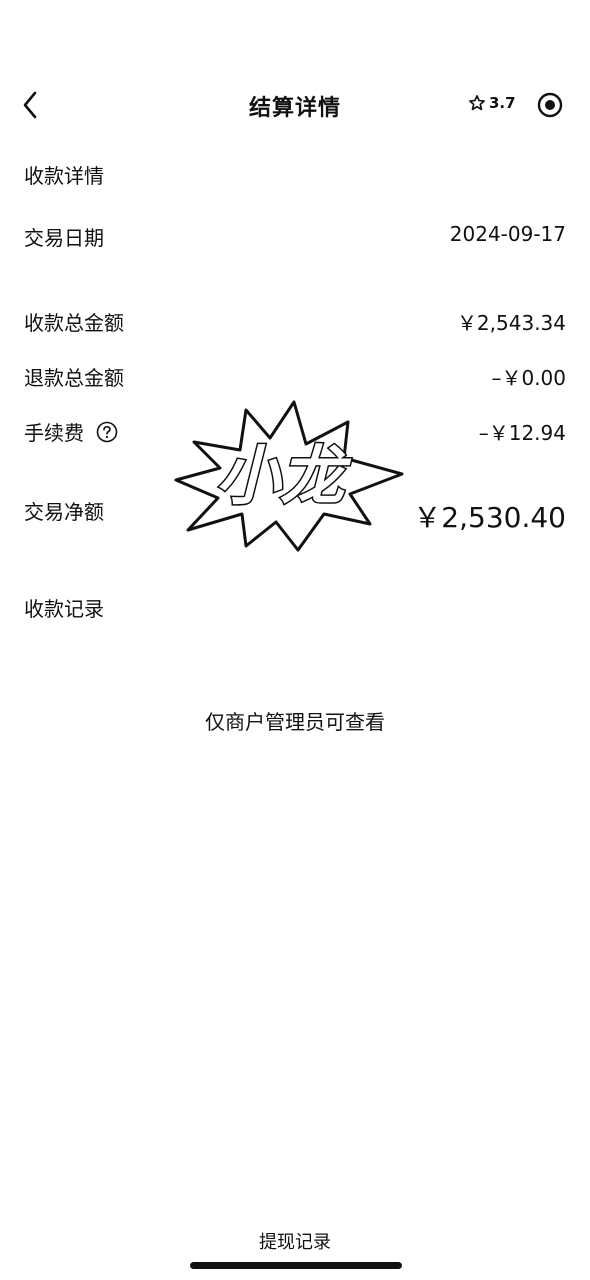  Describe the element at coordinates (528, 378) in the screenshot. I see `refund-amount-value: –￥0.00` at that location.